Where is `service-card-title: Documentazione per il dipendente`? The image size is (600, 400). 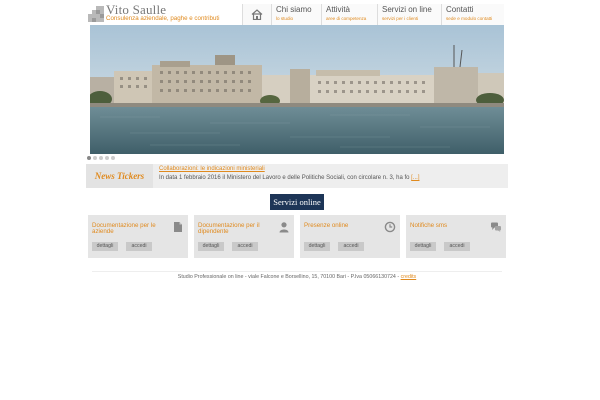
service-card-title: Documentazione per il dipendente is located at coordinates (229, 228).